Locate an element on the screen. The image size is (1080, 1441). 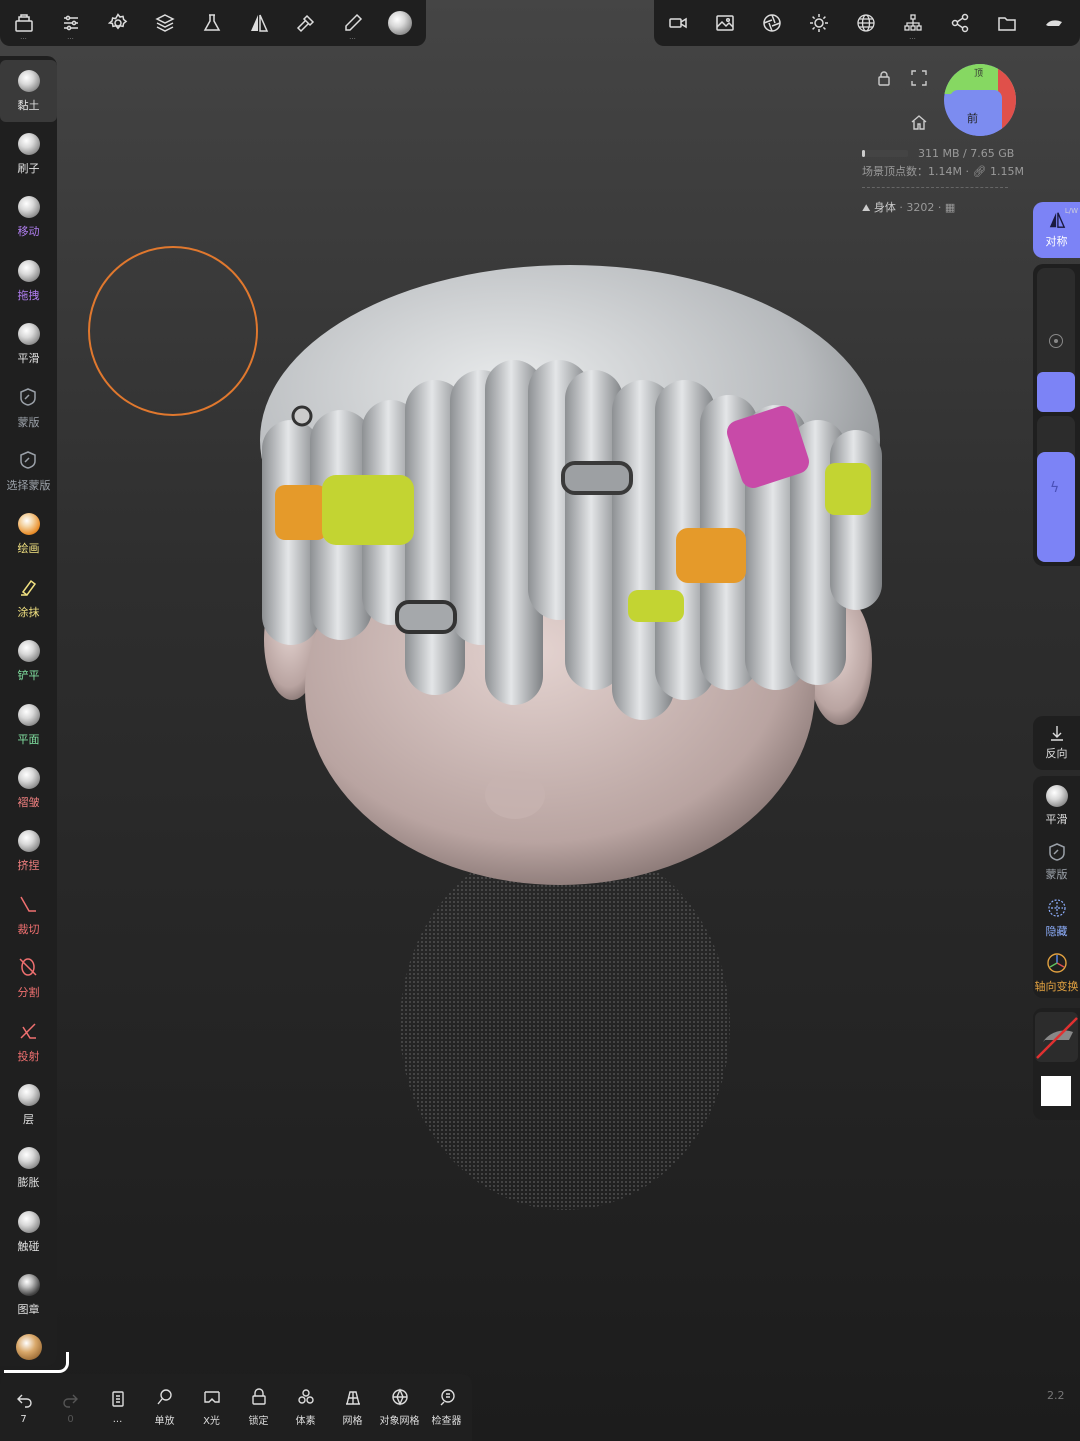
sun-icon is located at coordinates (818, 23).